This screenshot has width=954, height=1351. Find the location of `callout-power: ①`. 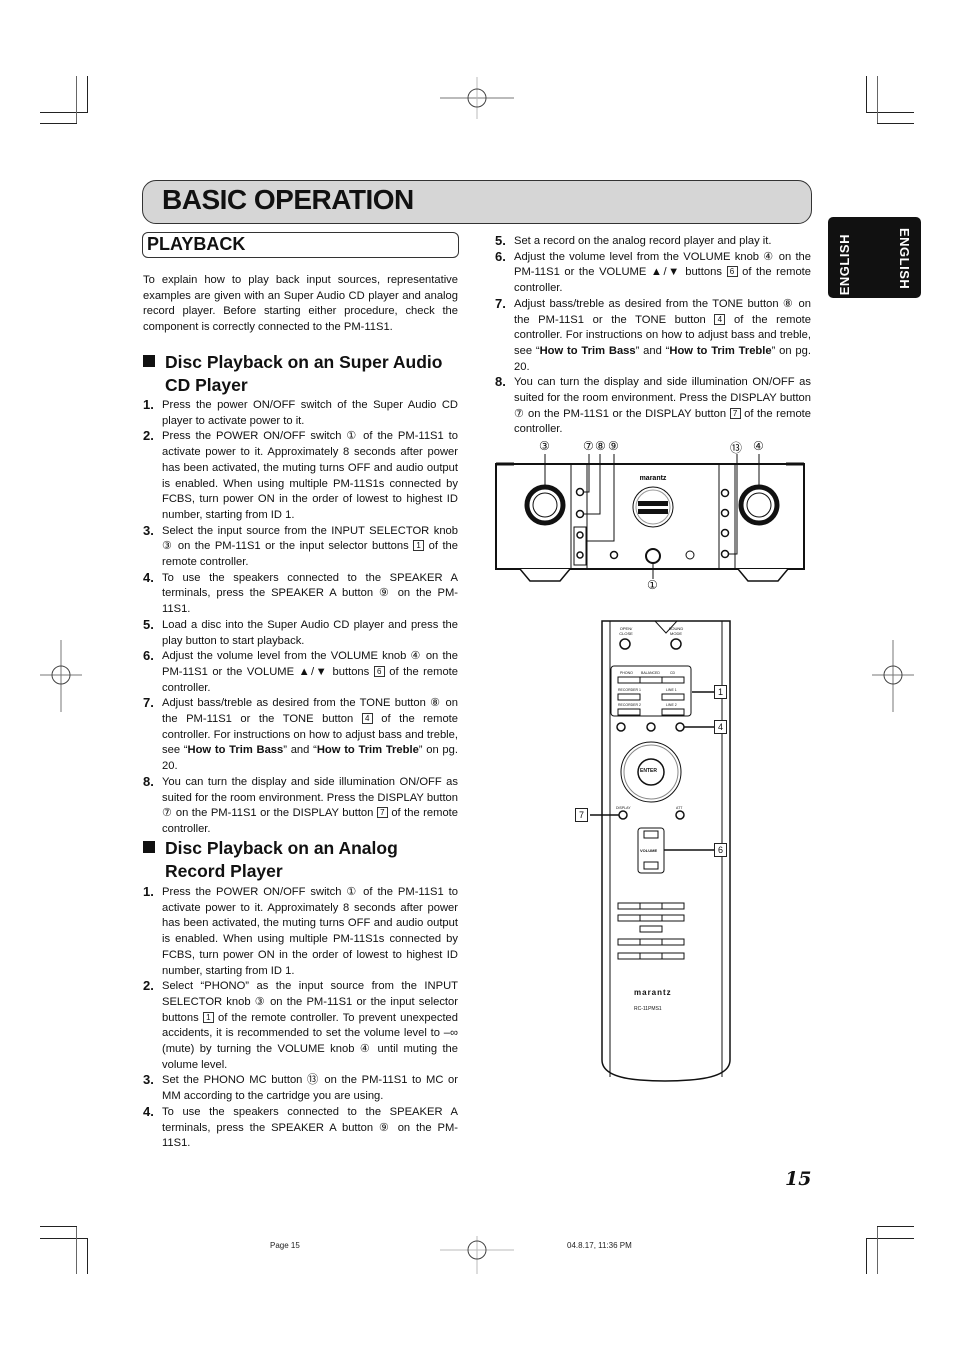

callout-power: ① is located at coordinates (652, 585).